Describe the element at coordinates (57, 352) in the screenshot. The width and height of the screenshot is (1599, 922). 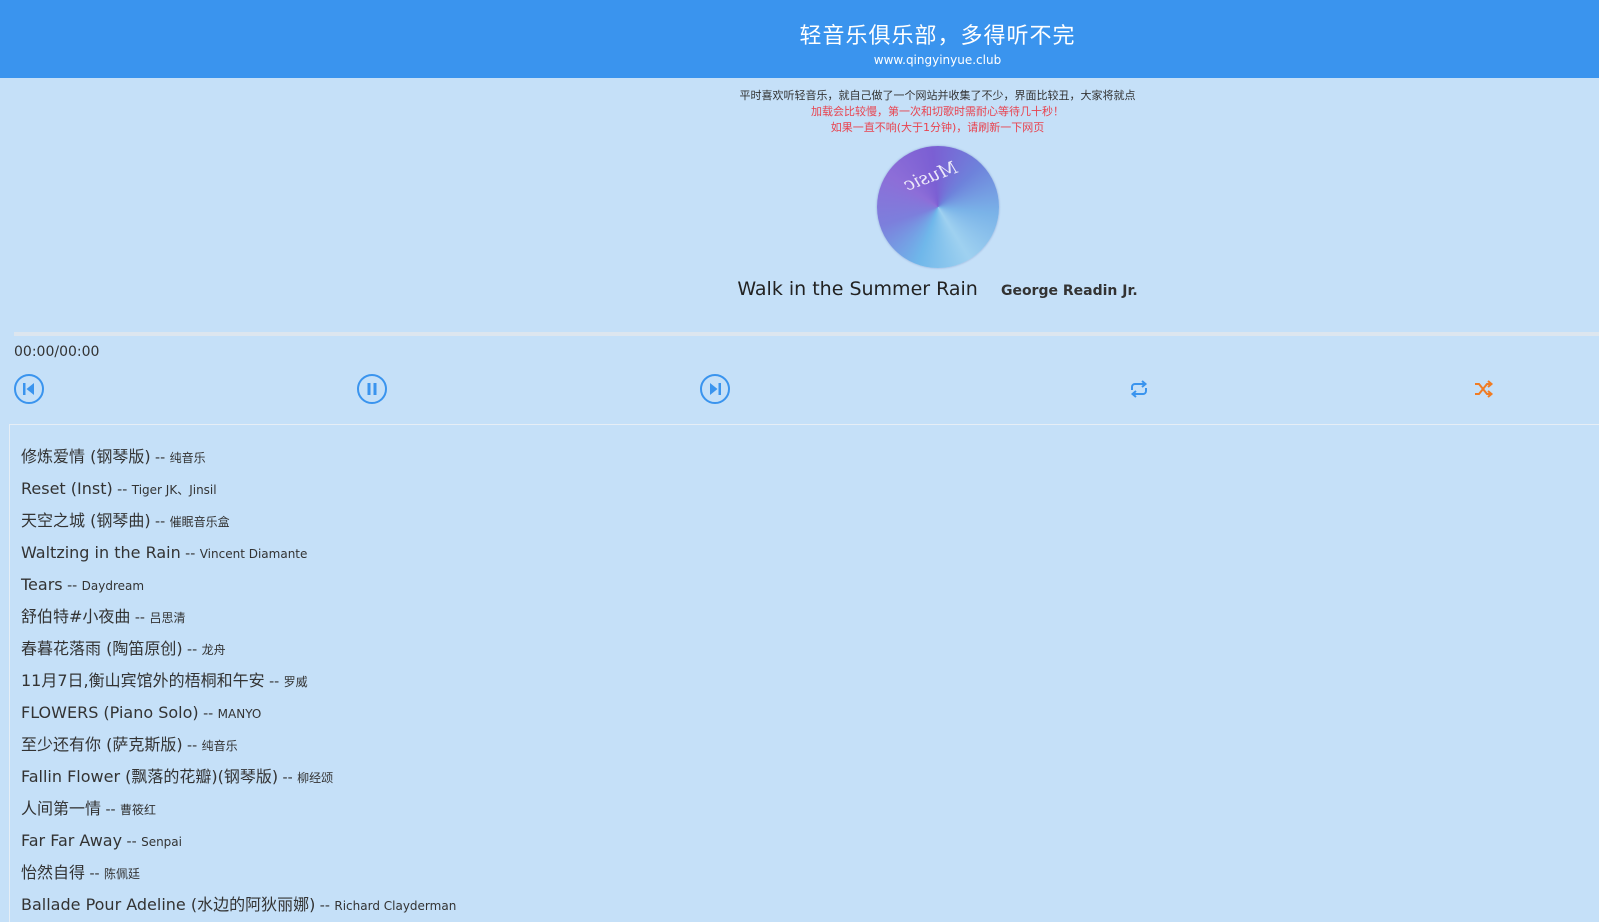
I see `time-display: 00:00/00:00` at that location.